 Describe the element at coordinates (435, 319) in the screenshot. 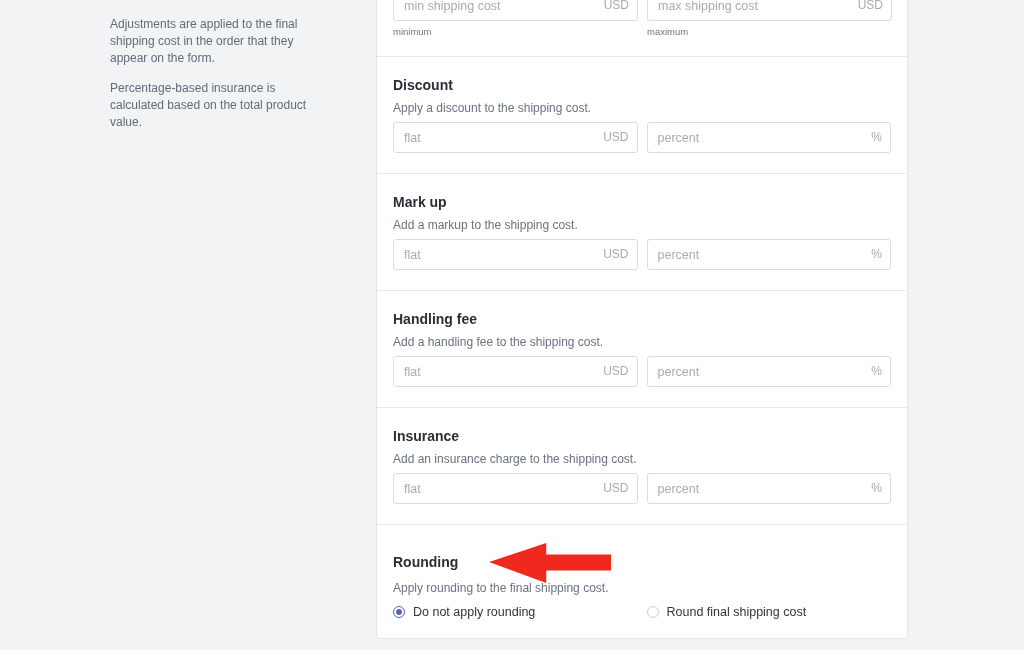

I see `section-title: Handling fee` at that location.